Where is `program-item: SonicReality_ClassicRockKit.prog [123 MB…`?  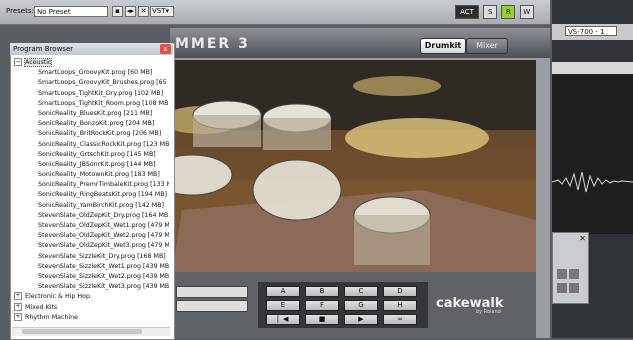
program-item: SonicReality_ClassicRockKit.prog [123 MB… is located at coordinates (91, 145).